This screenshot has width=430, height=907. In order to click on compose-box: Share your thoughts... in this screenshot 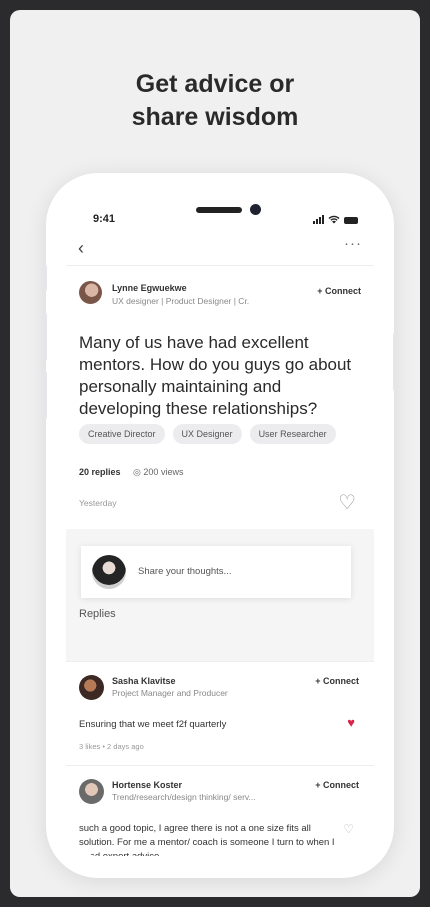, I will do `click(216, 572)`.